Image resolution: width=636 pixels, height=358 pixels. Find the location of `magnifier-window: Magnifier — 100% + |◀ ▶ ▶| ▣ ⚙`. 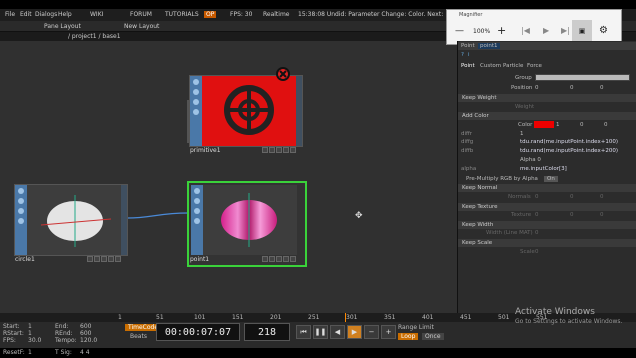

magnifier-window: Magnifier — 100% + |◀ ▶ ▶| ▣ ⚙ is located at coordinates (534, 27).